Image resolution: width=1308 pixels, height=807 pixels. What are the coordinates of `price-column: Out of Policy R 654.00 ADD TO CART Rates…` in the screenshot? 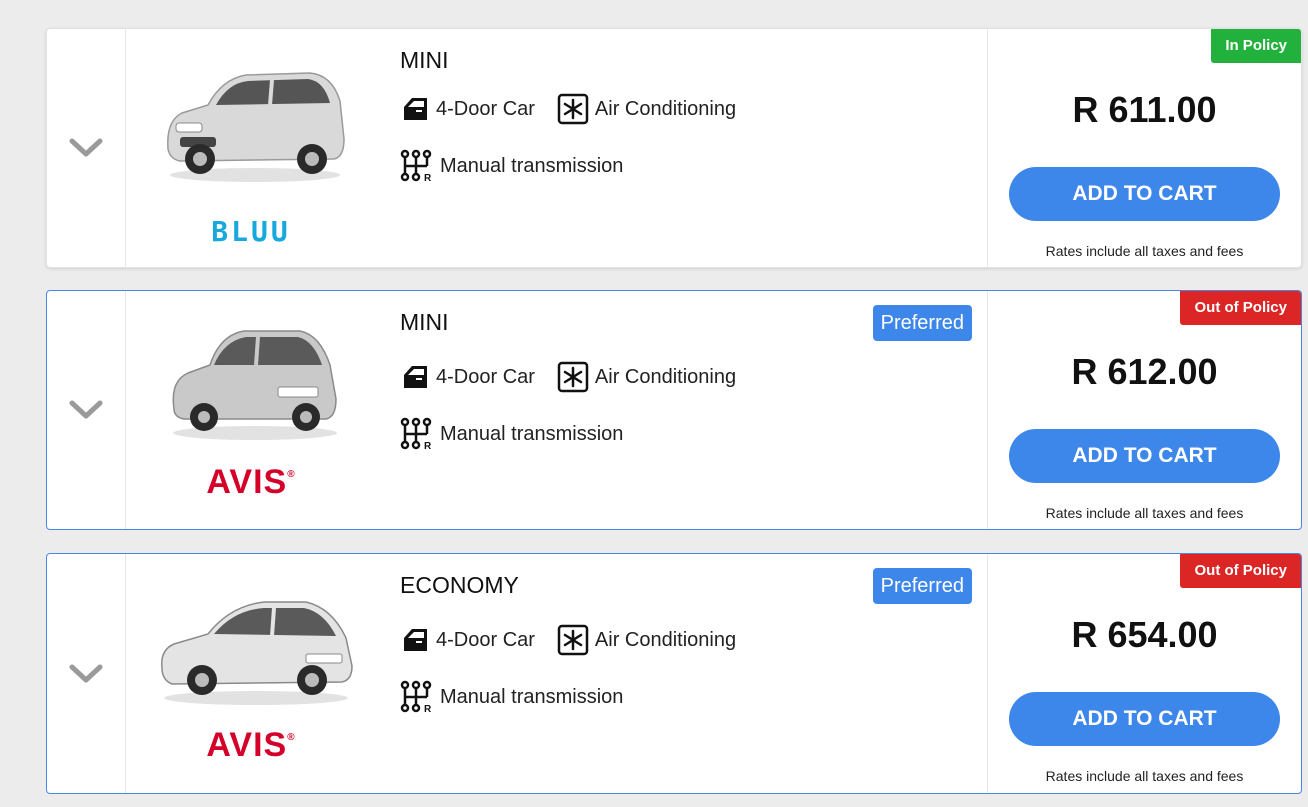 It's located at (1144, 673).